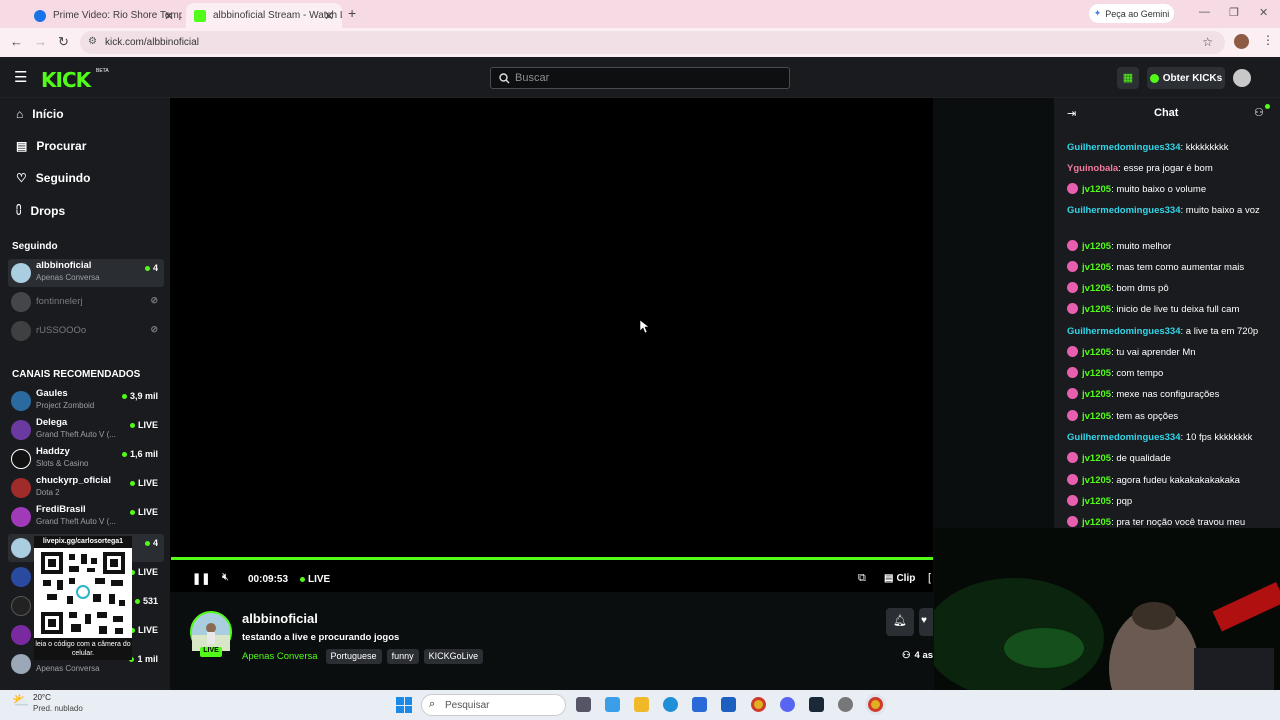 The width and height of the screenshot is (1280, 720). I want to click on microsoft-store-icon, so click(699, 704).